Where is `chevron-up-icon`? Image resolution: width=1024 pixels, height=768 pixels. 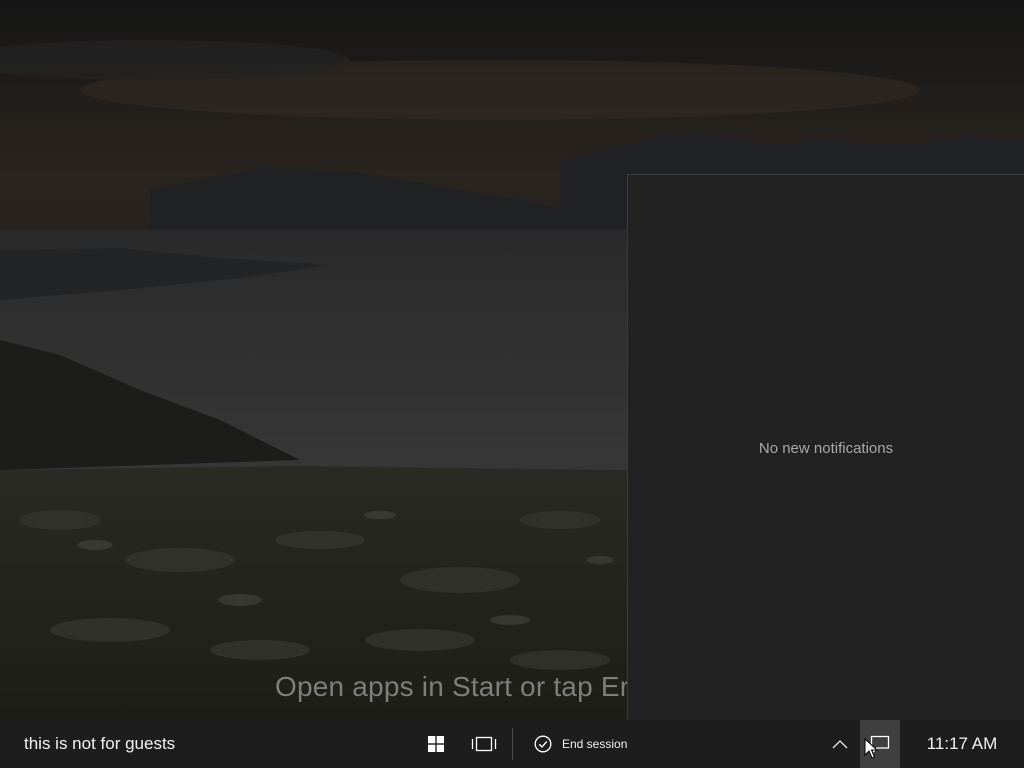
chevron-up-icon is located at coordinates (840, 744).